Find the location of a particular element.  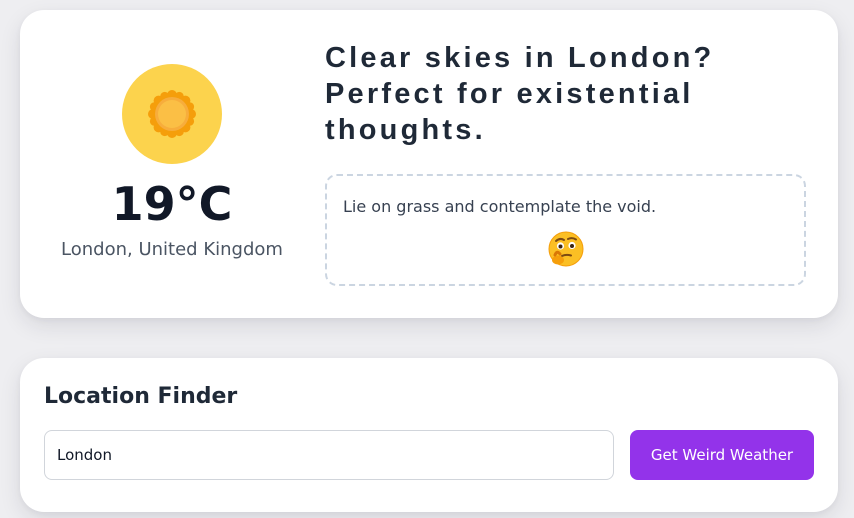

location-input is located at coordinates (329, 455).